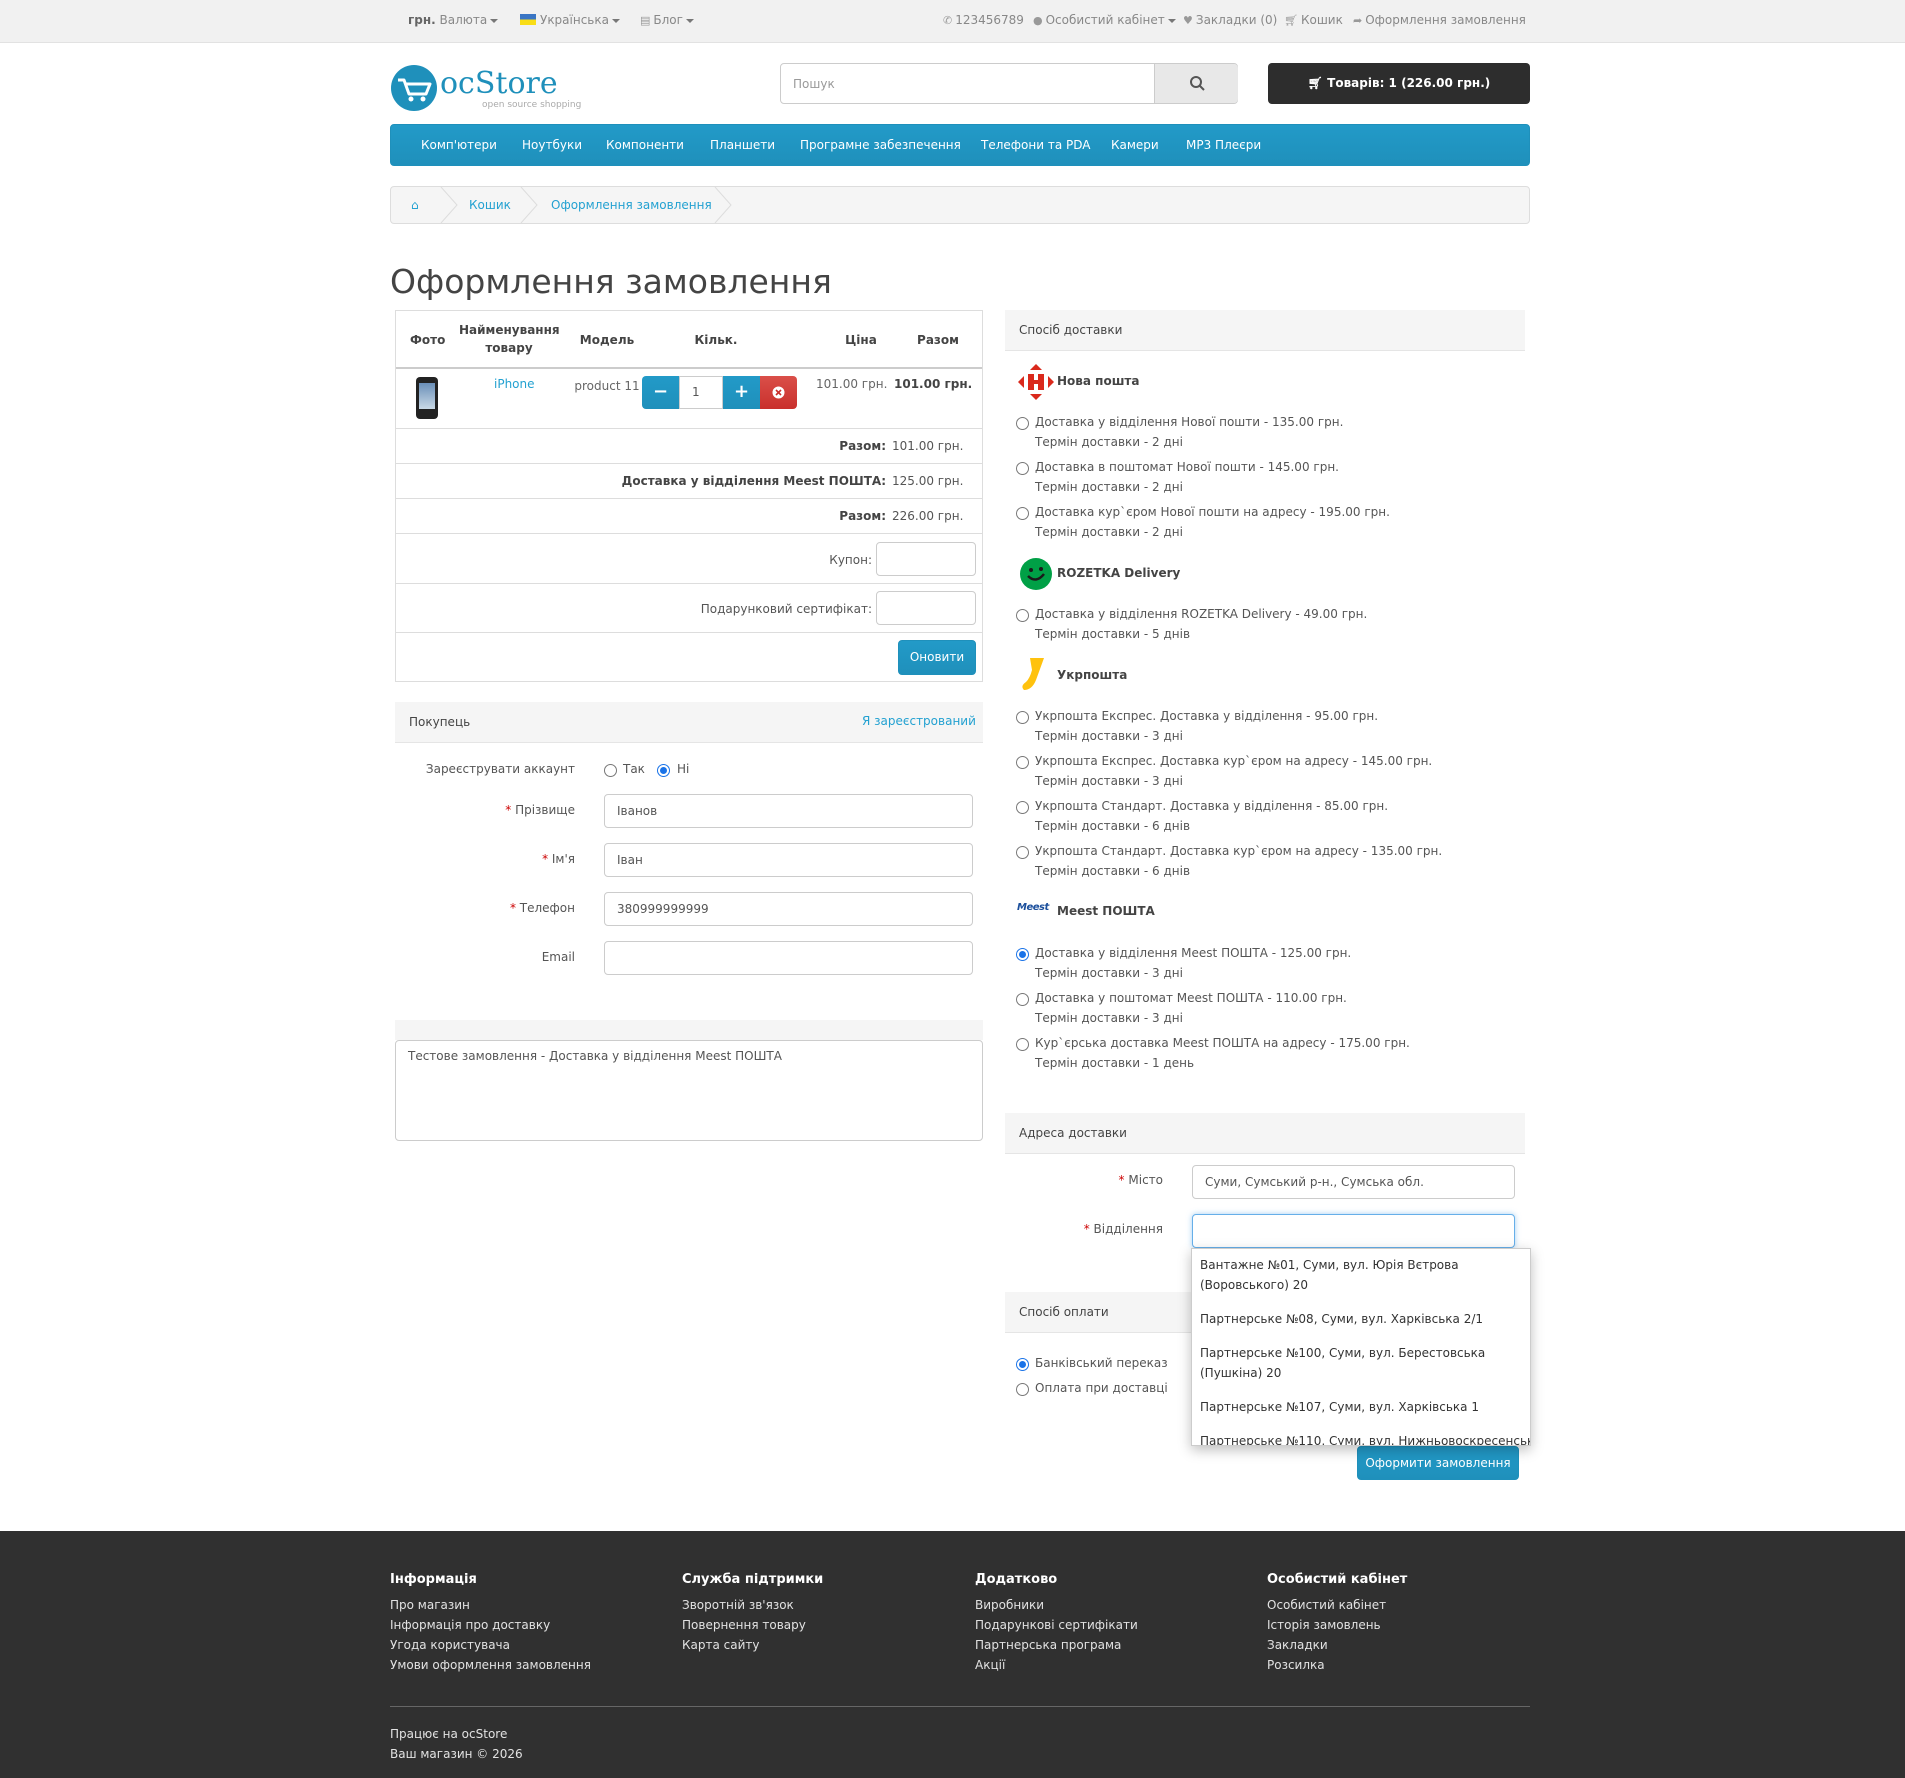 The height and width of the screenshot is (1778, 1905). I want to click on footer-link: Закладки, so click(1297, 1645).